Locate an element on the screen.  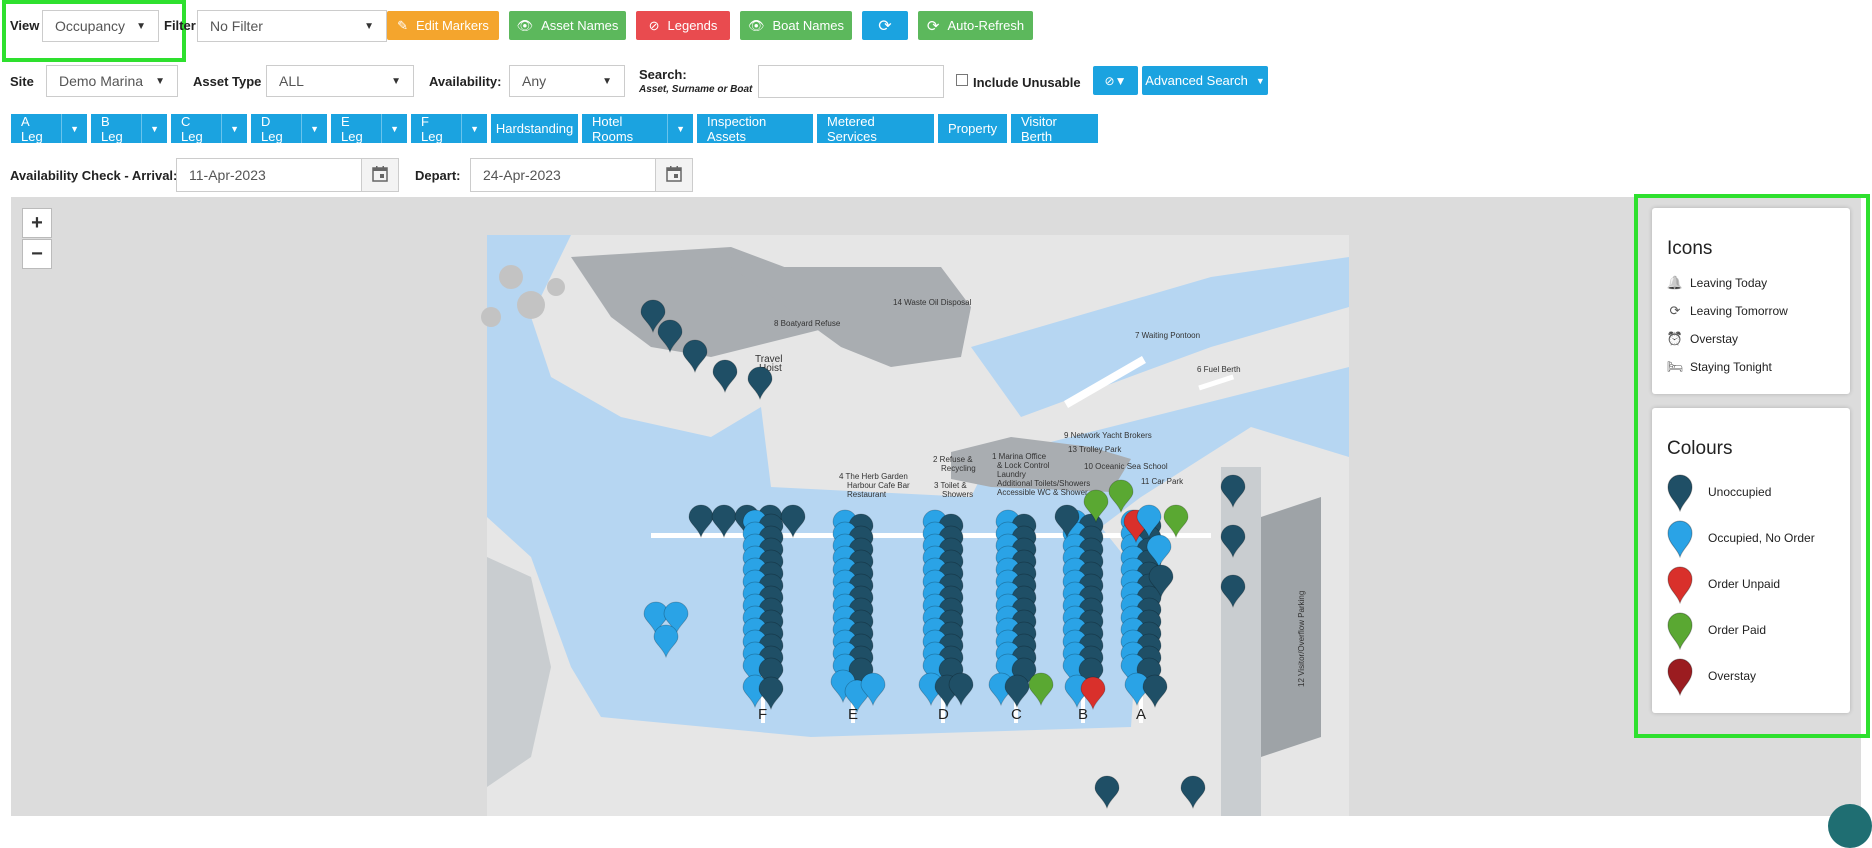
icon-legend-label: Leaving Tomorrow is located at coordinates (1739, 311).